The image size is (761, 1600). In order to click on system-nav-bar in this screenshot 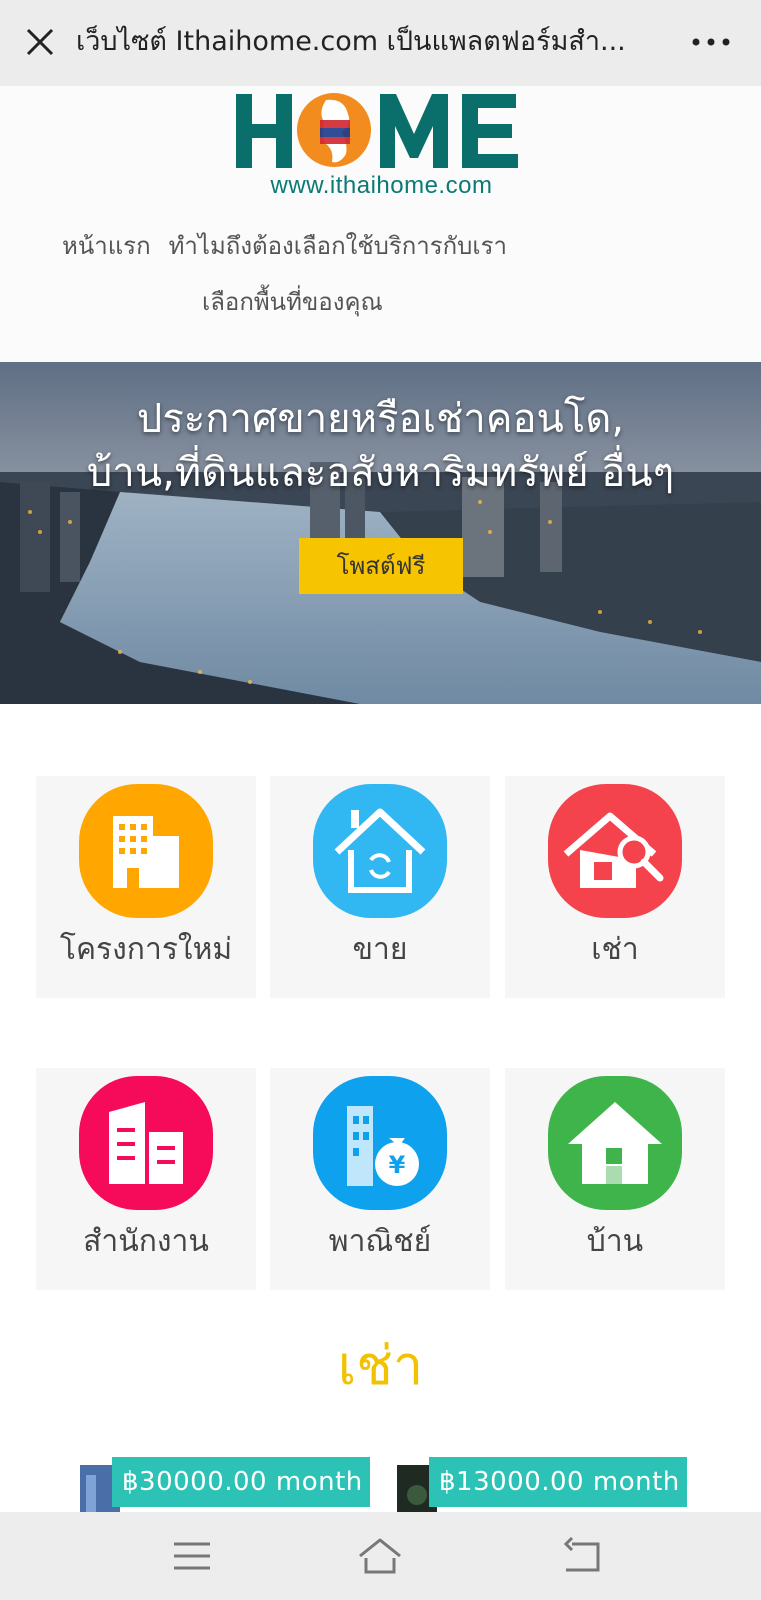, I will do `click(380, 1556)`.